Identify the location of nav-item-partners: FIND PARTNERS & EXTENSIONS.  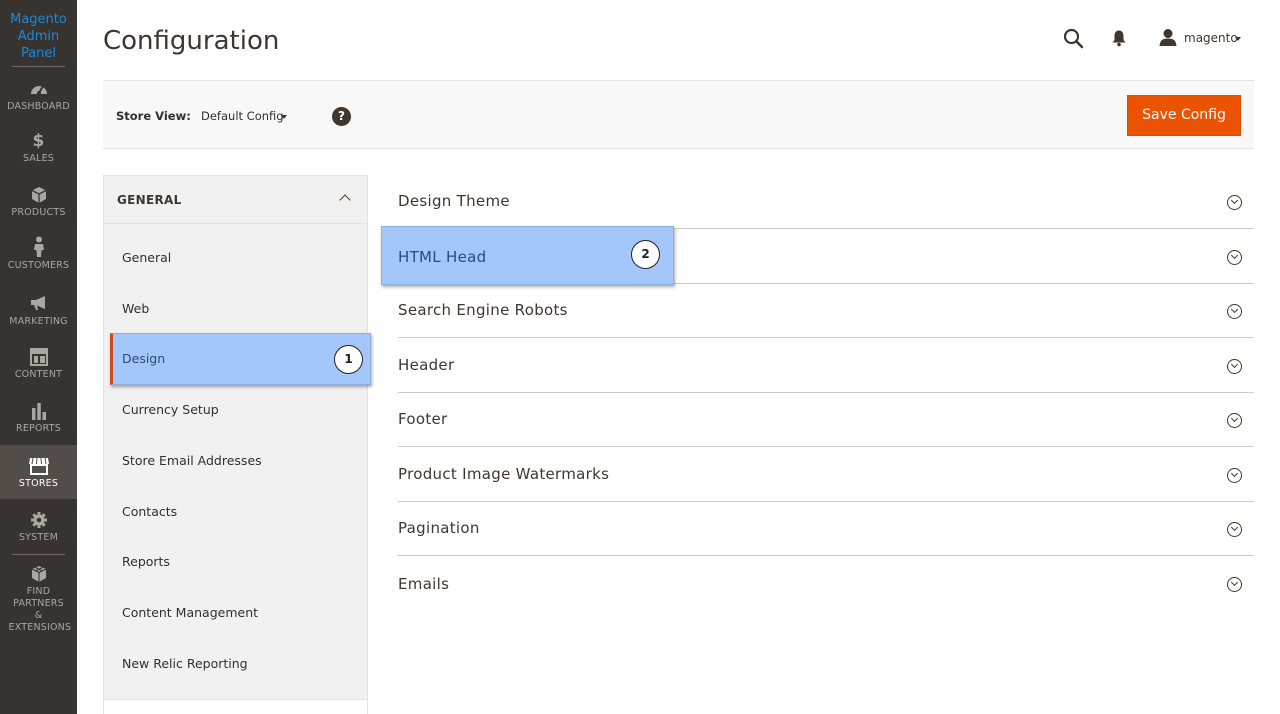
(38, 599).